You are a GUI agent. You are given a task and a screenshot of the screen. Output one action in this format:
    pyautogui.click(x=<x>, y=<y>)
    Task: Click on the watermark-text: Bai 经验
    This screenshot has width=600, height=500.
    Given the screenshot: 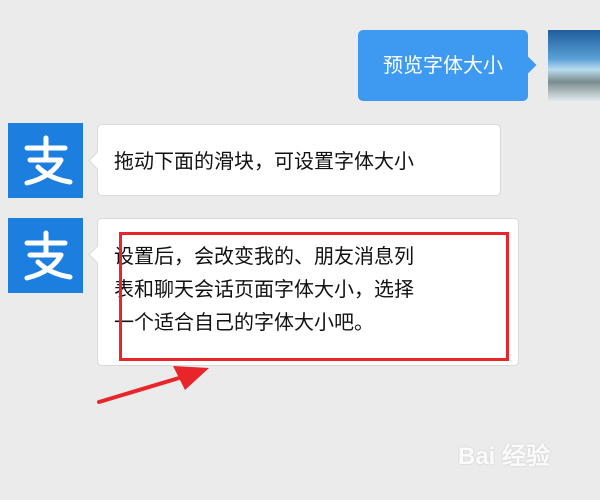 What is the action you would take?
    pyautogui.click(x=504, y=456)
    